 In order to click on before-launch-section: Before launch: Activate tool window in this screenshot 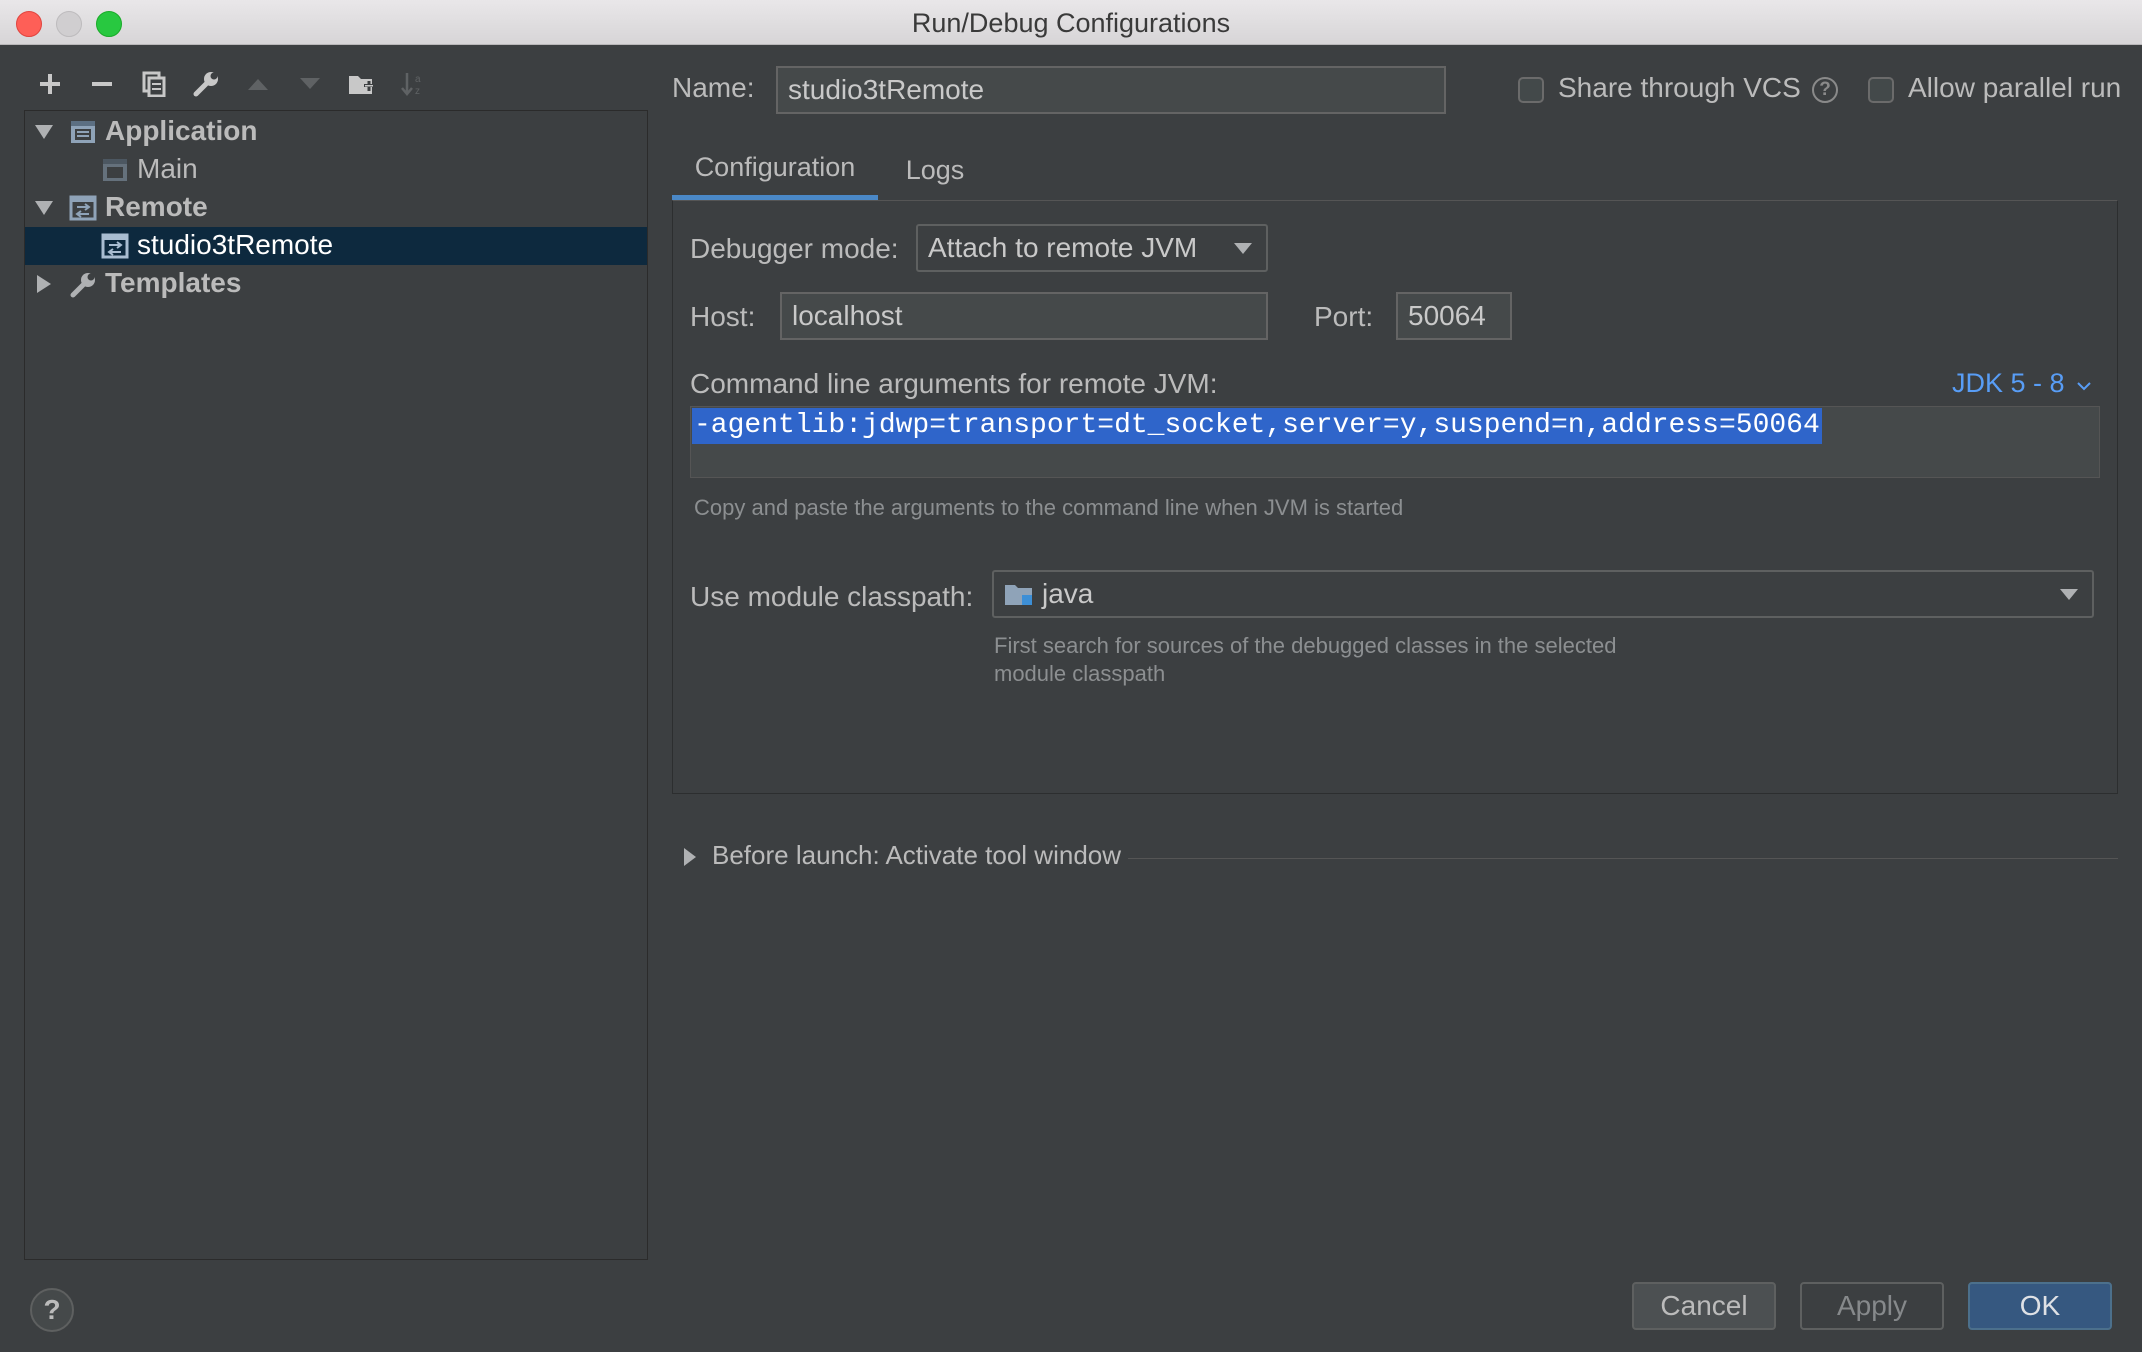, I will do `click(1400, 858)`.